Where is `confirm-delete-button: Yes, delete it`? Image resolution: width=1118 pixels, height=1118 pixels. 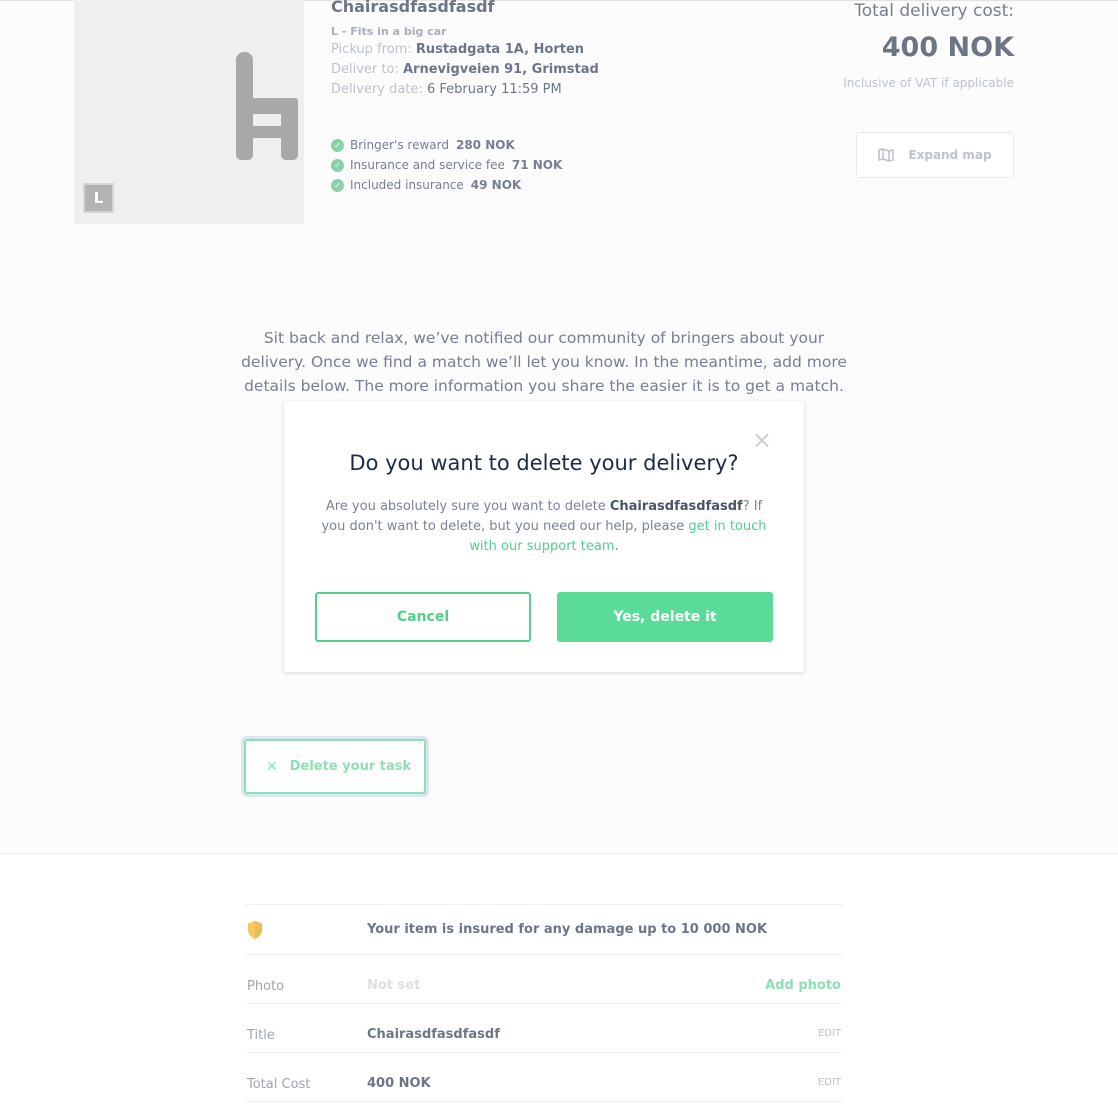 confirm-delete-button: Yes, delete it is located at coordinates (665, 617).